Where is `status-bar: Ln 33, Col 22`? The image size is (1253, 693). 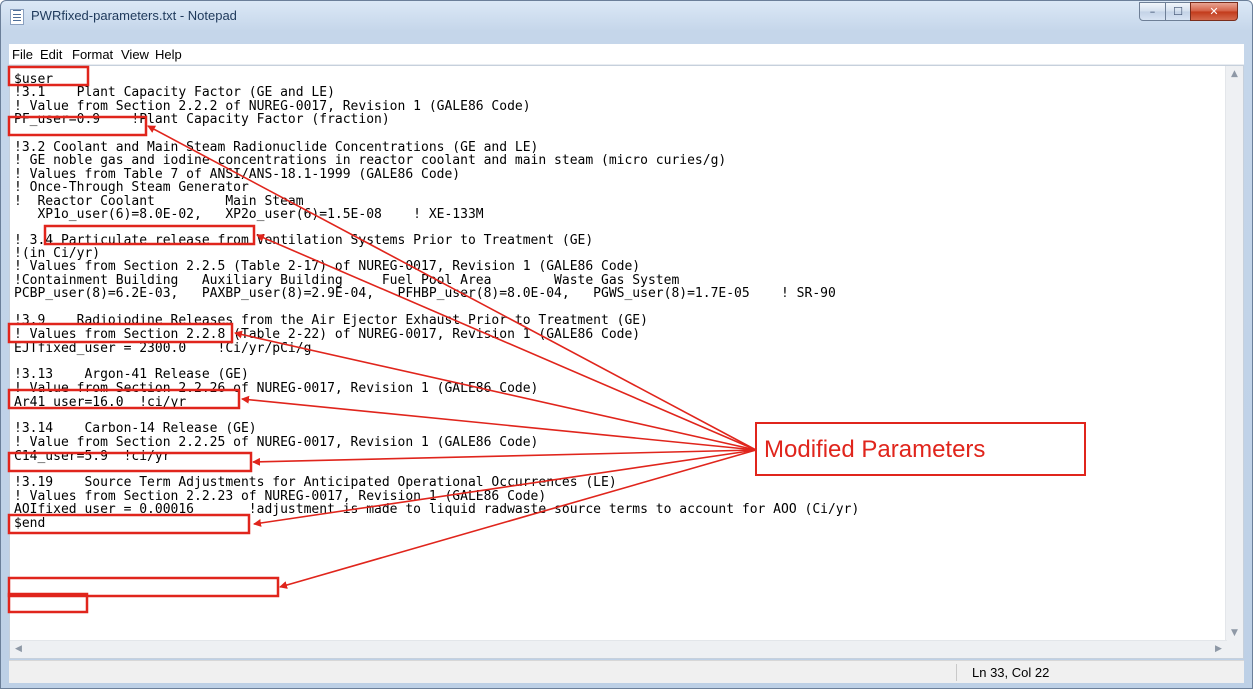 status-bar: Ln 33, Col 22 is located at coordinates (626, 671).